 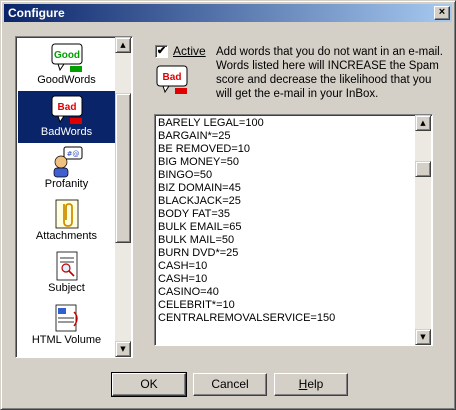 I want to click on paperclip-icon, so click(x=67, y=214).